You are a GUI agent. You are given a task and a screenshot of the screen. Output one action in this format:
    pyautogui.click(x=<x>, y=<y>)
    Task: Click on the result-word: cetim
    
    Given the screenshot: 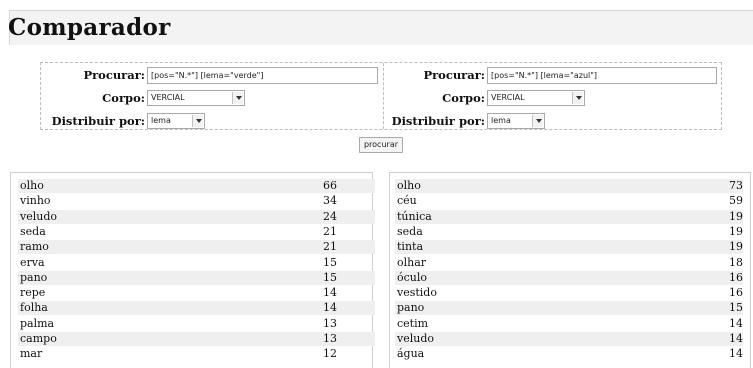 What is the action you would take?
    pyautogui.click(x=413, y=323)
    